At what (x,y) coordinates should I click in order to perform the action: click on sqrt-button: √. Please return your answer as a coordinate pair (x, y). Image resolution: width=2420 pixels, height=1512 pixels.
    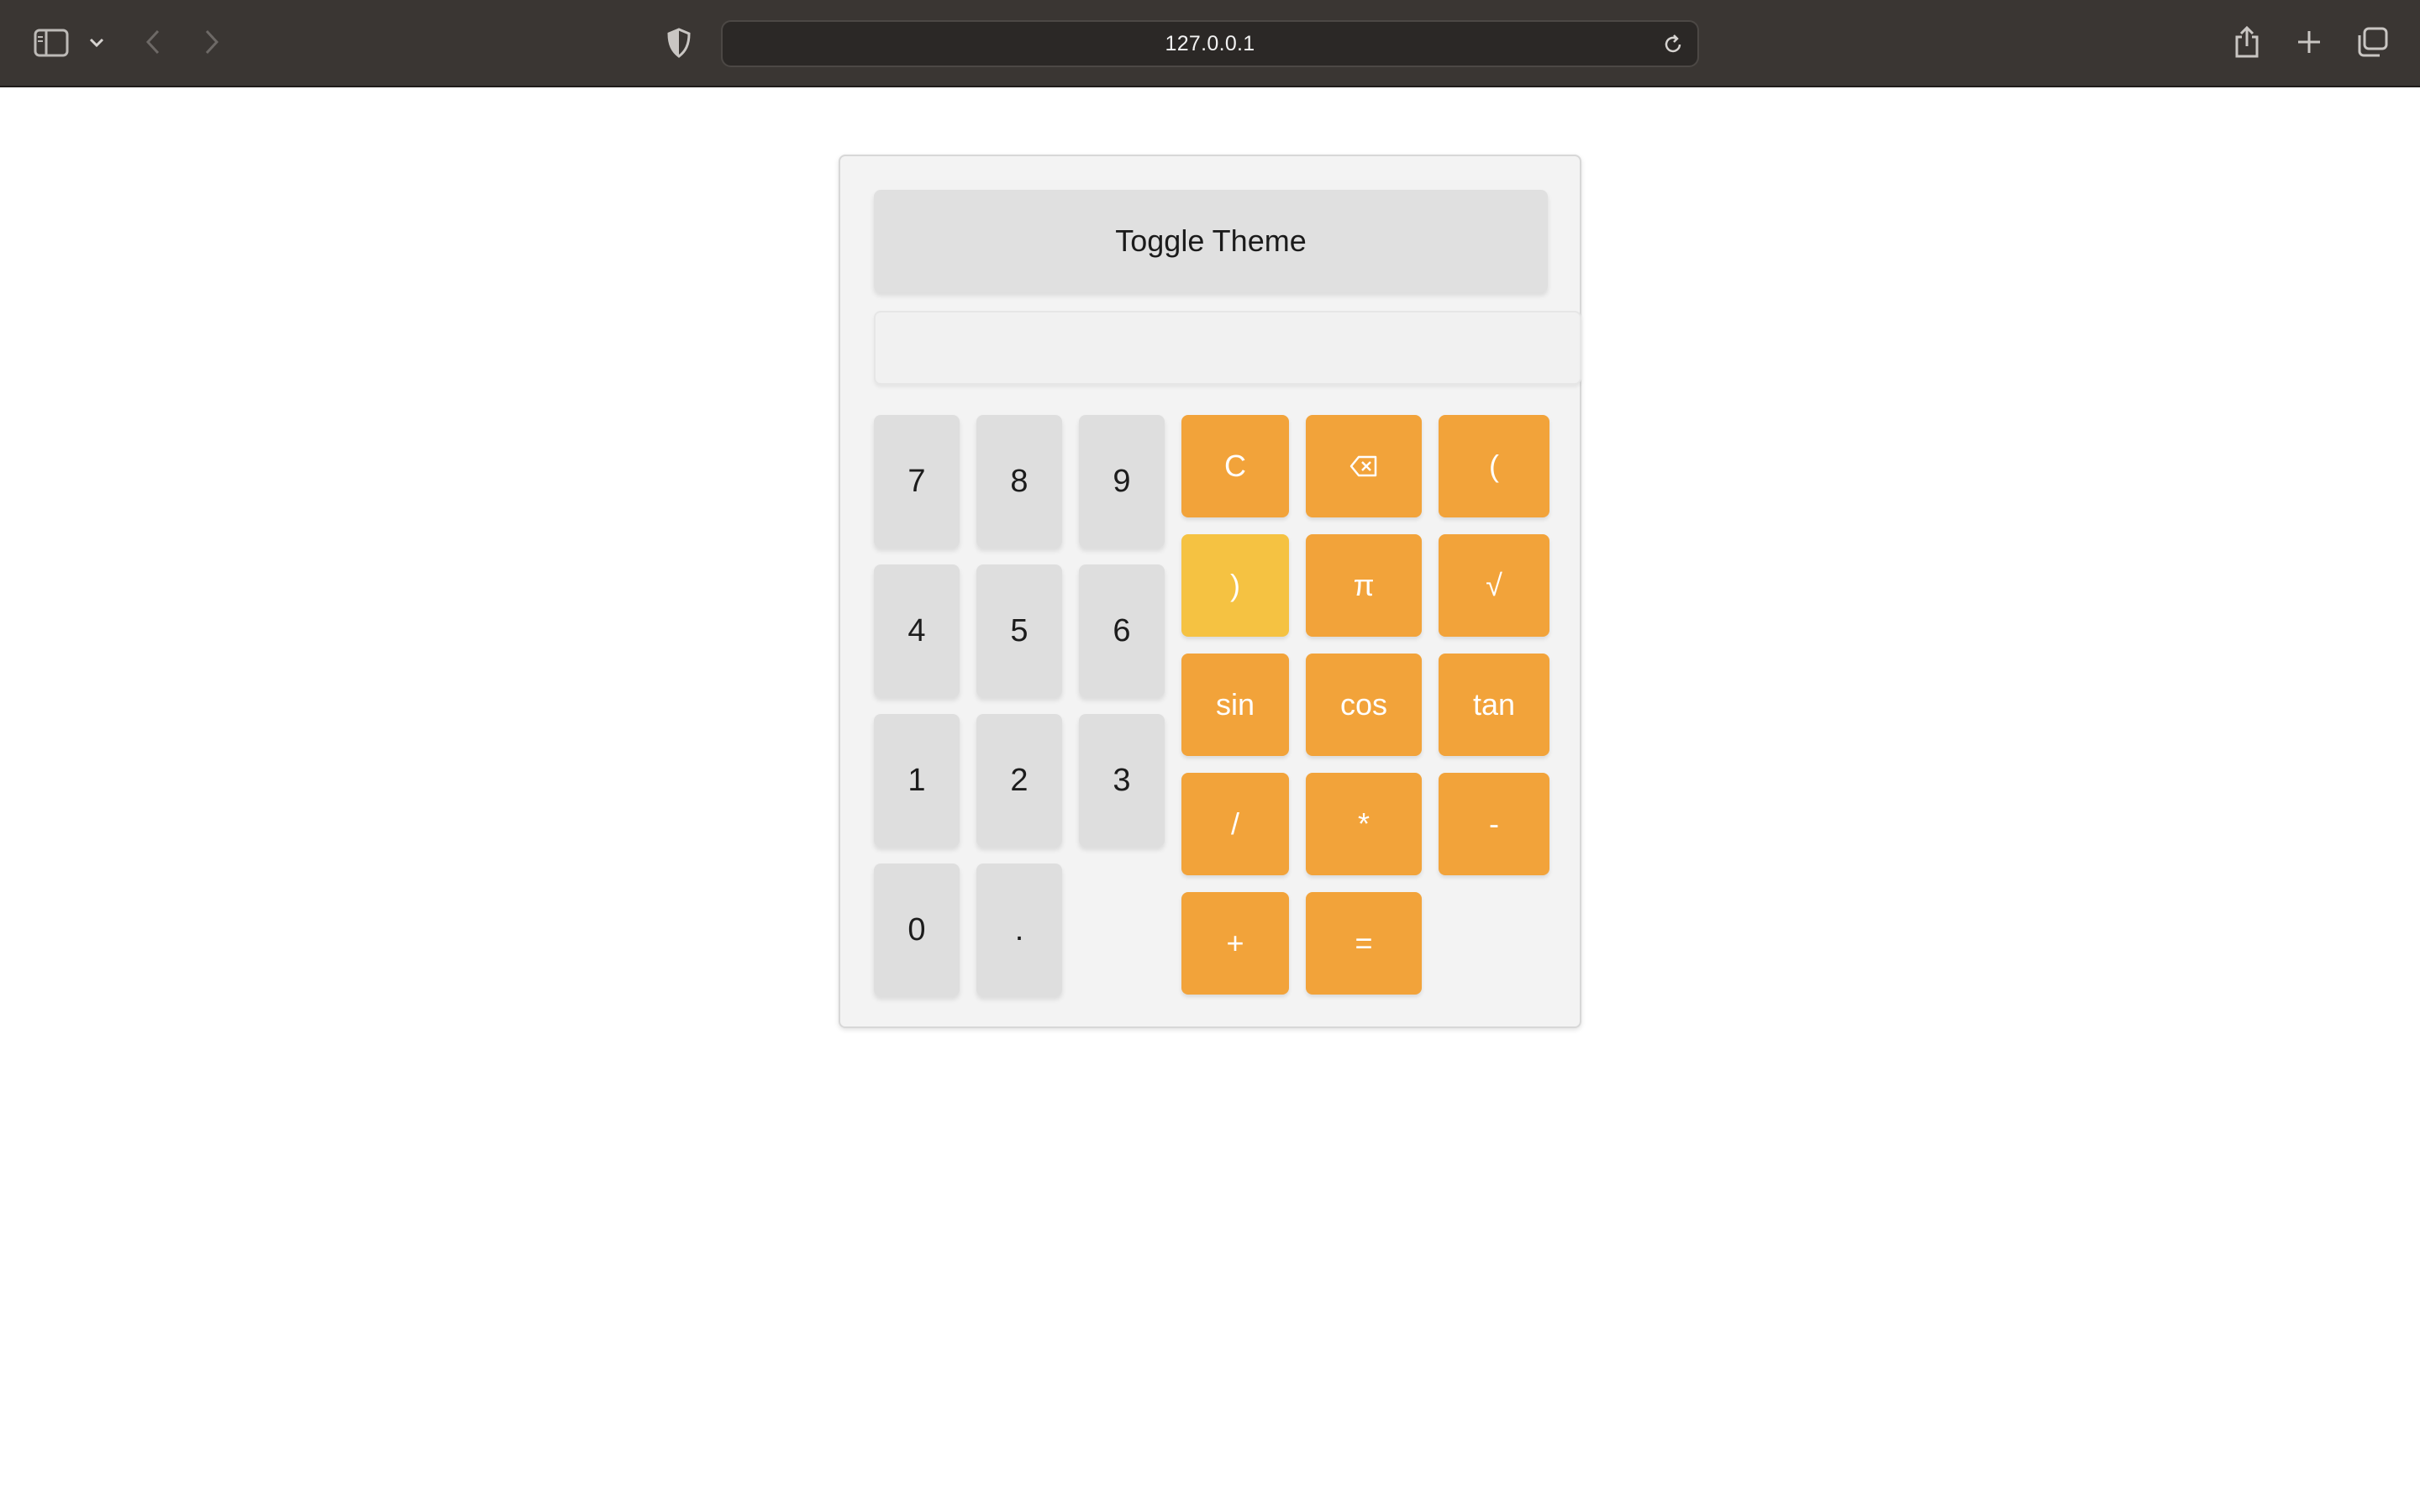
    Looking at the image, I should click on (1494, 585).